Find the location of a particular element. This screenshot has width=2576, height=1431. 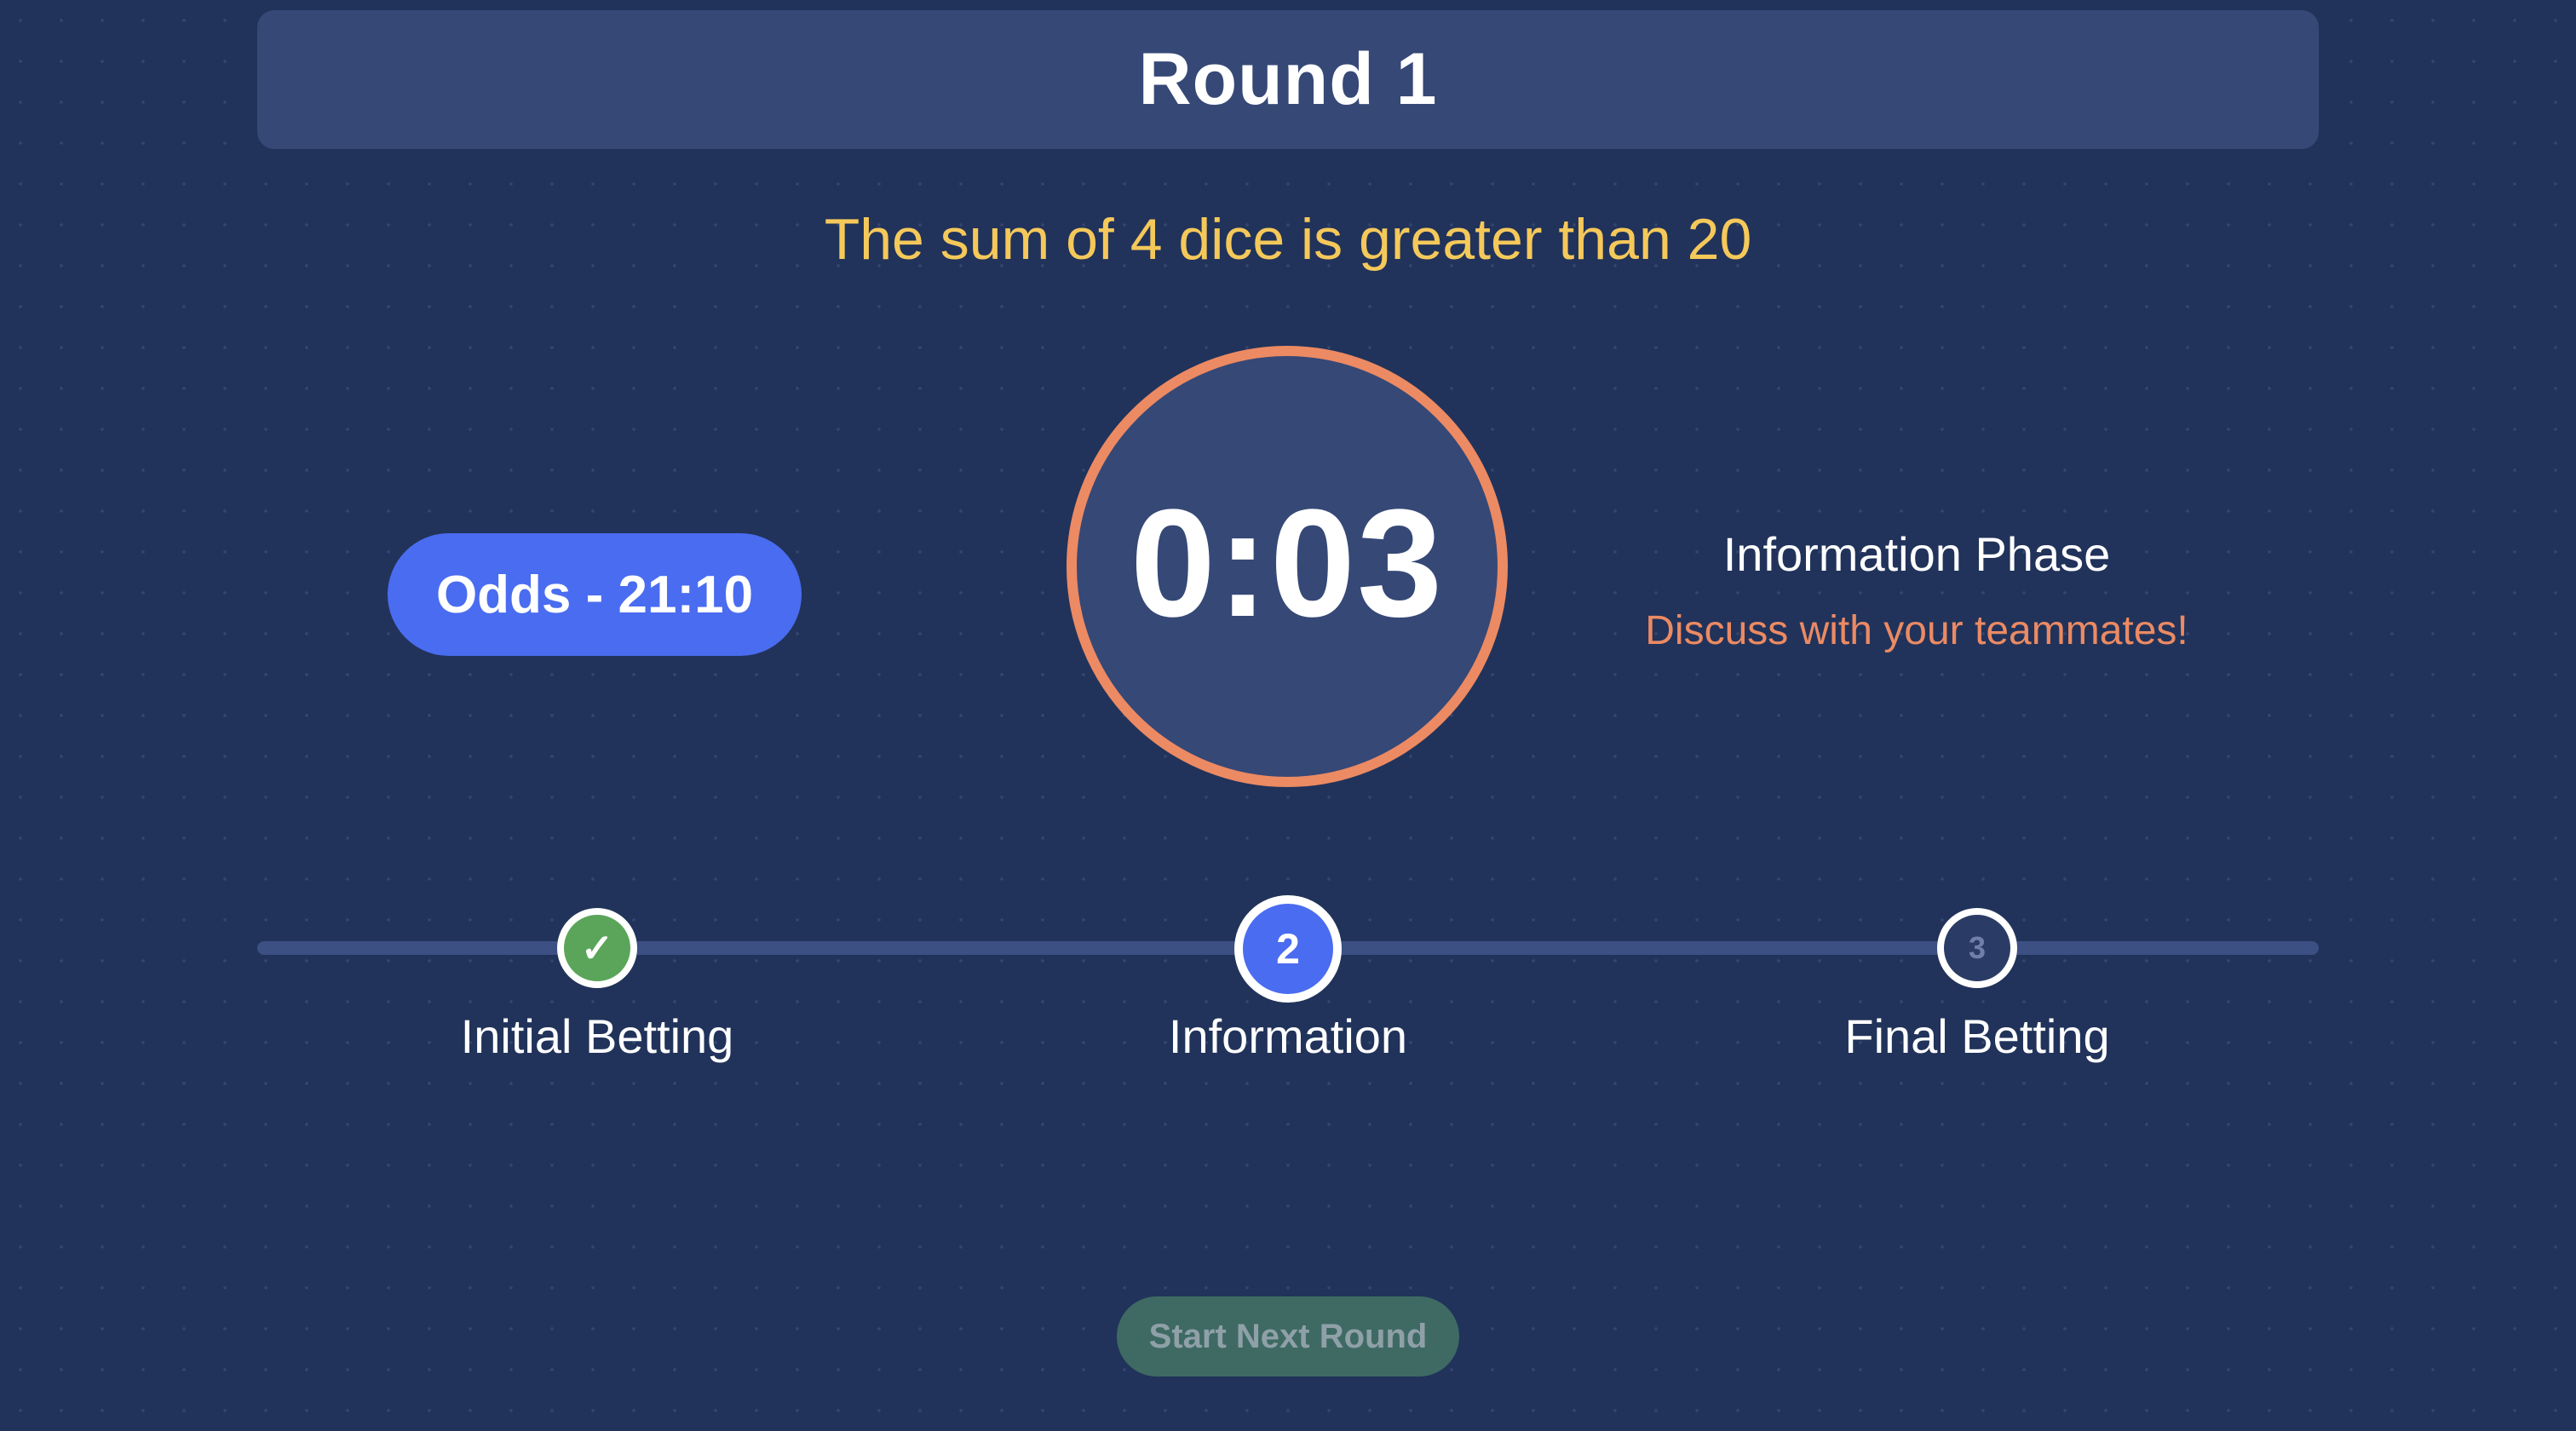

phase-title: Information Phase is located at coordinates (1916, 554).